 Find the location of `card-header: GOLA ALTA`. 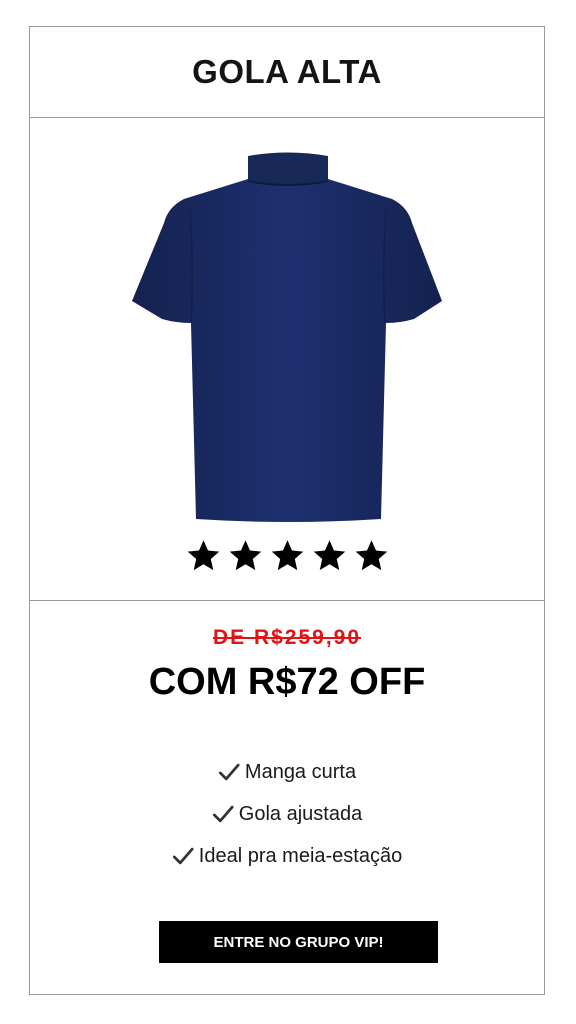

card-header: GOLA ALTA is located at coordinates (287, 72).